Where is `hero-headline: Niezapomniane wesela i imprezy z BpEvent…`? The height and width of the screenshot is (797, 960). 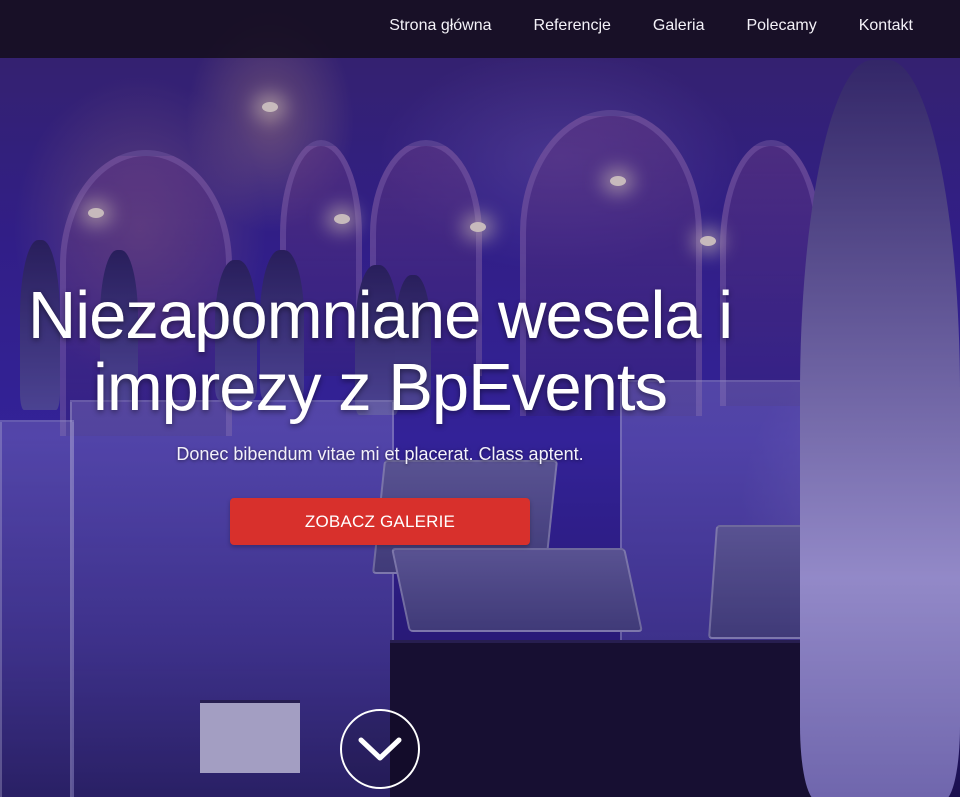
hero-headline: Niezapomniane wesela i imprezy z BpEvent… is located at coordinates (380, 352).